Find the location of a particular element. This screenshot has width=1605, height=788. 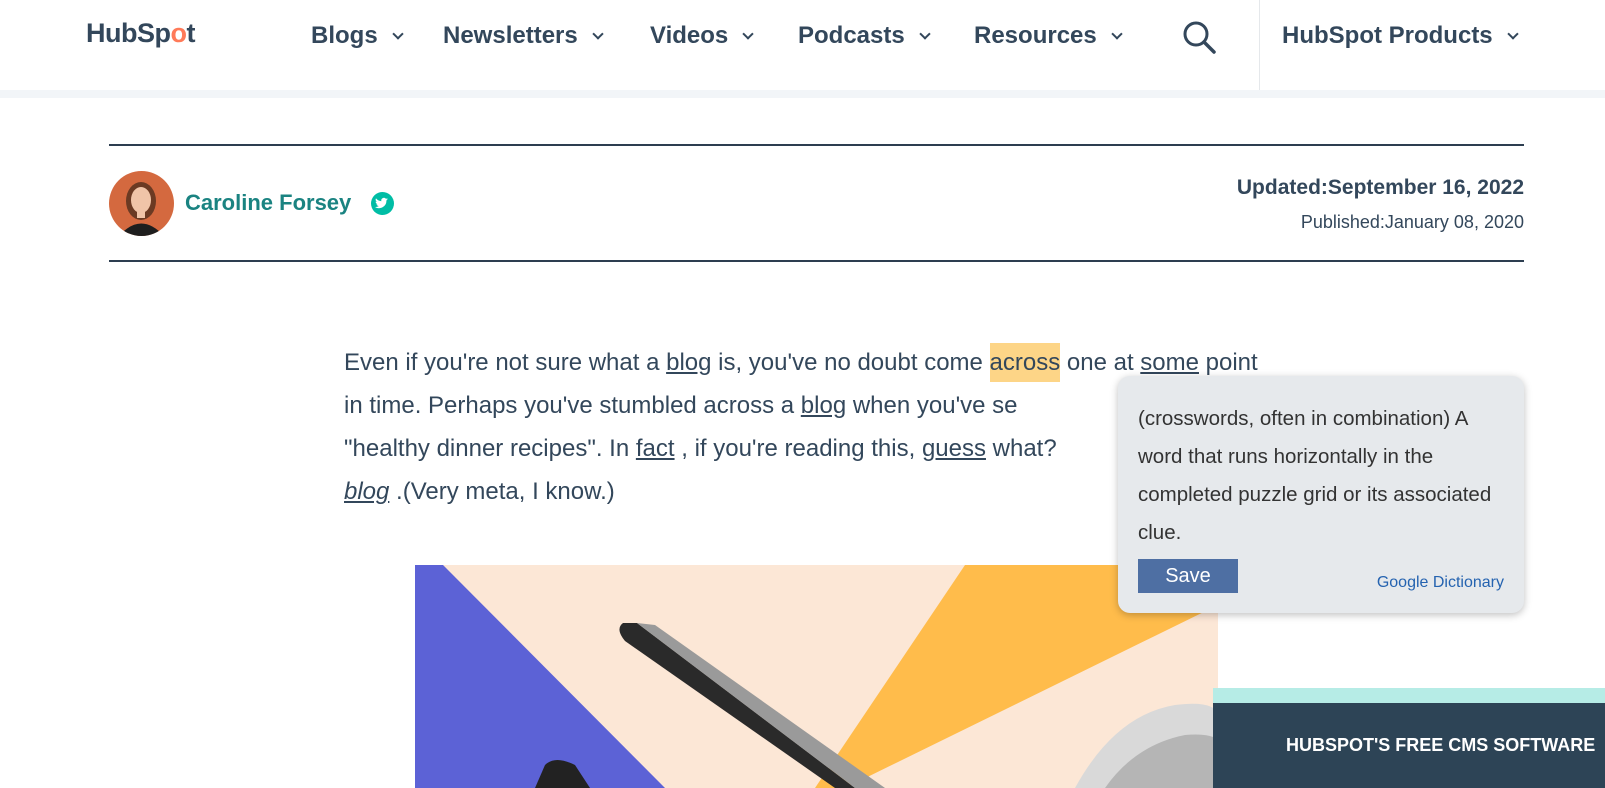

nav-videos: Videos is located at coordinates (702, 36).